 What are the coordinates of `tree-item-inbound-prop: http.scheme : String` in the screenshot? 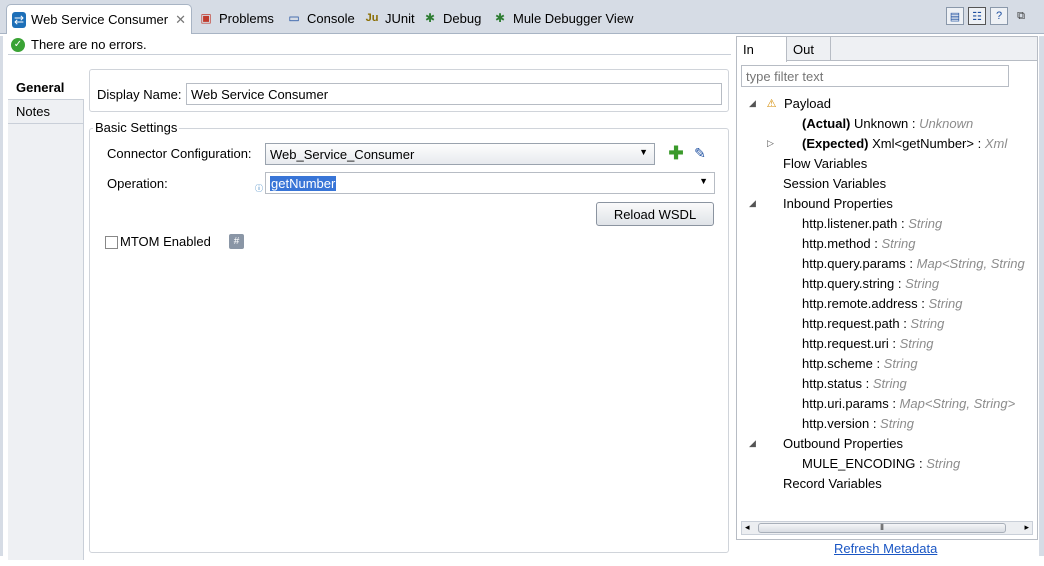 It's located at (860, 363).